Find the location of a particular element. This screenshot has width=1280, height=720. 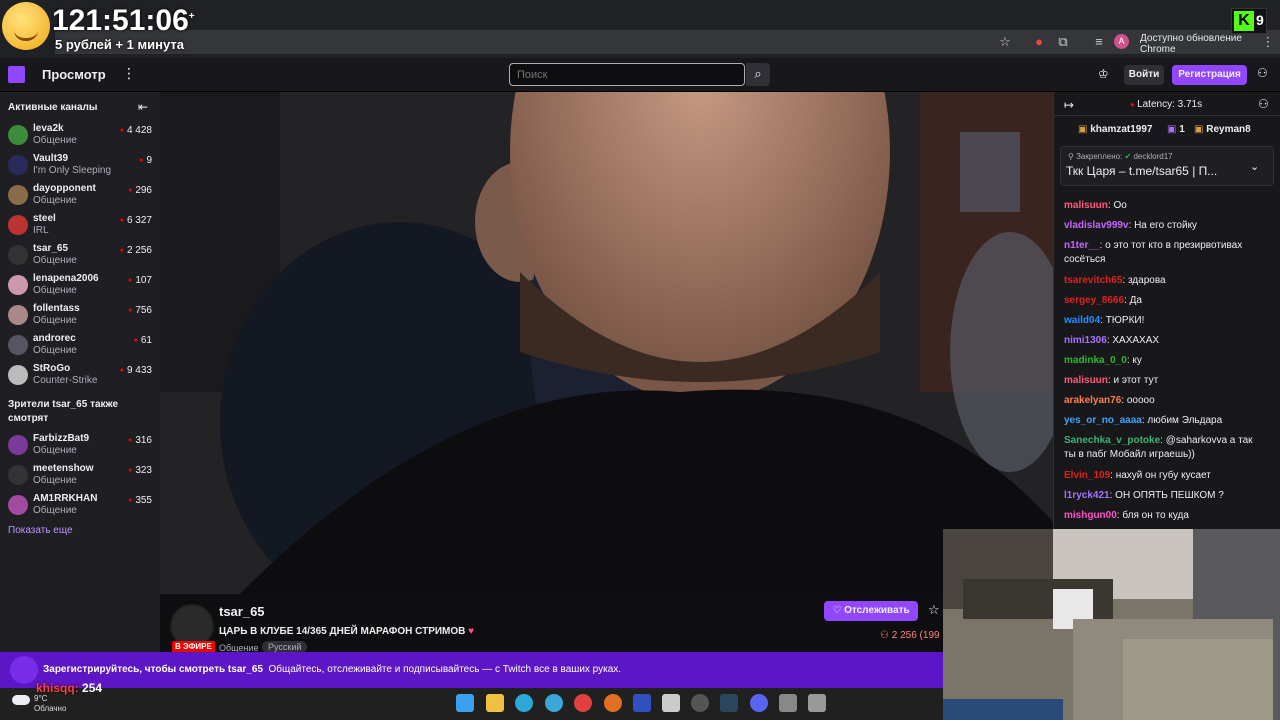

chat-username: yes_or_no_aaaa is located at coordinates (1103, 420).